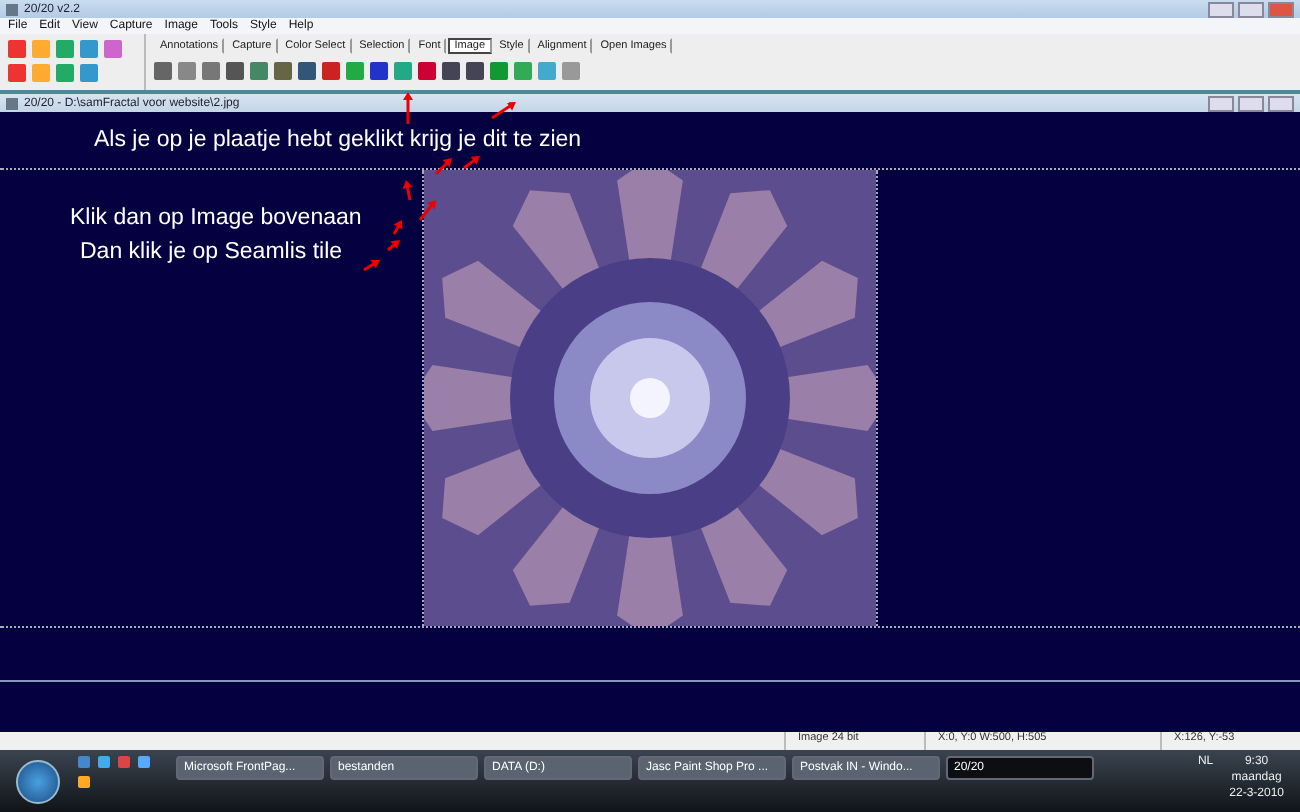 The image size is (1300, 812). Describe the element at coordinates (216, 218) in the screenshot. I see `instruction-text: Klik dan op Image bovenaan` at that location.